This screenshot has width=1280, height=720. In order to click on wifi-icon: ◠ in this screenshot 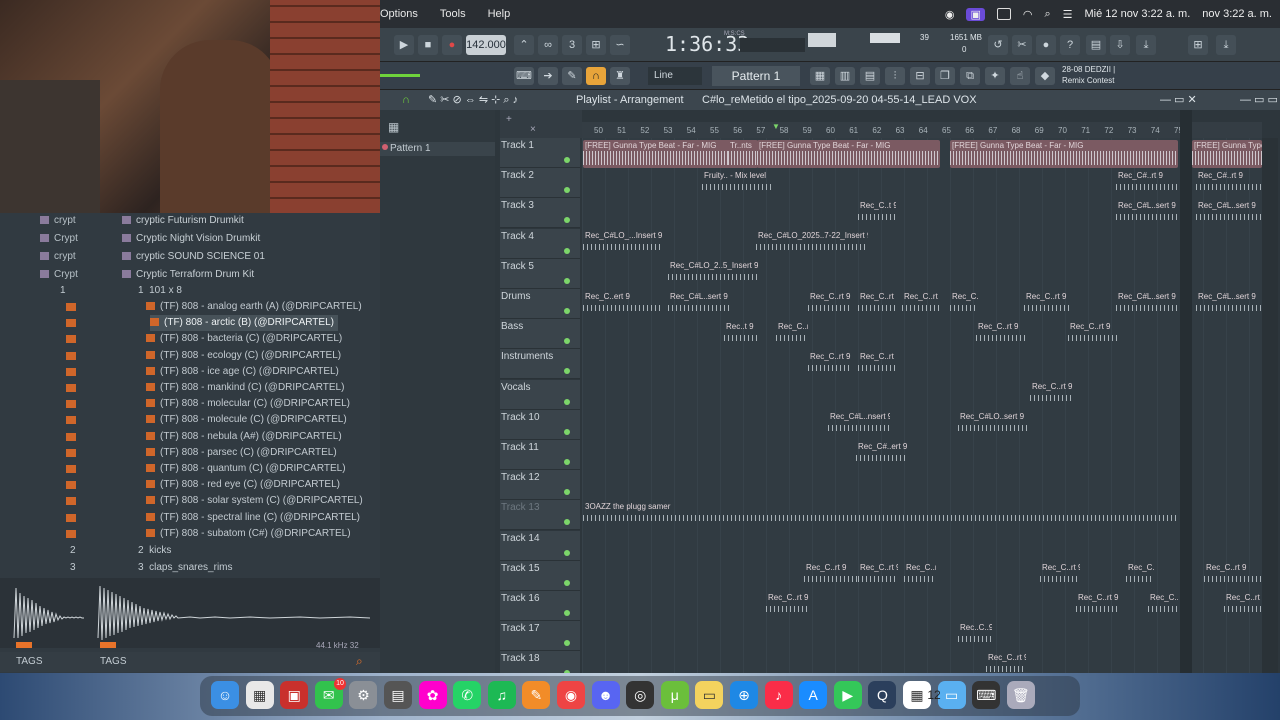, I will do `click(1028, 14)`.